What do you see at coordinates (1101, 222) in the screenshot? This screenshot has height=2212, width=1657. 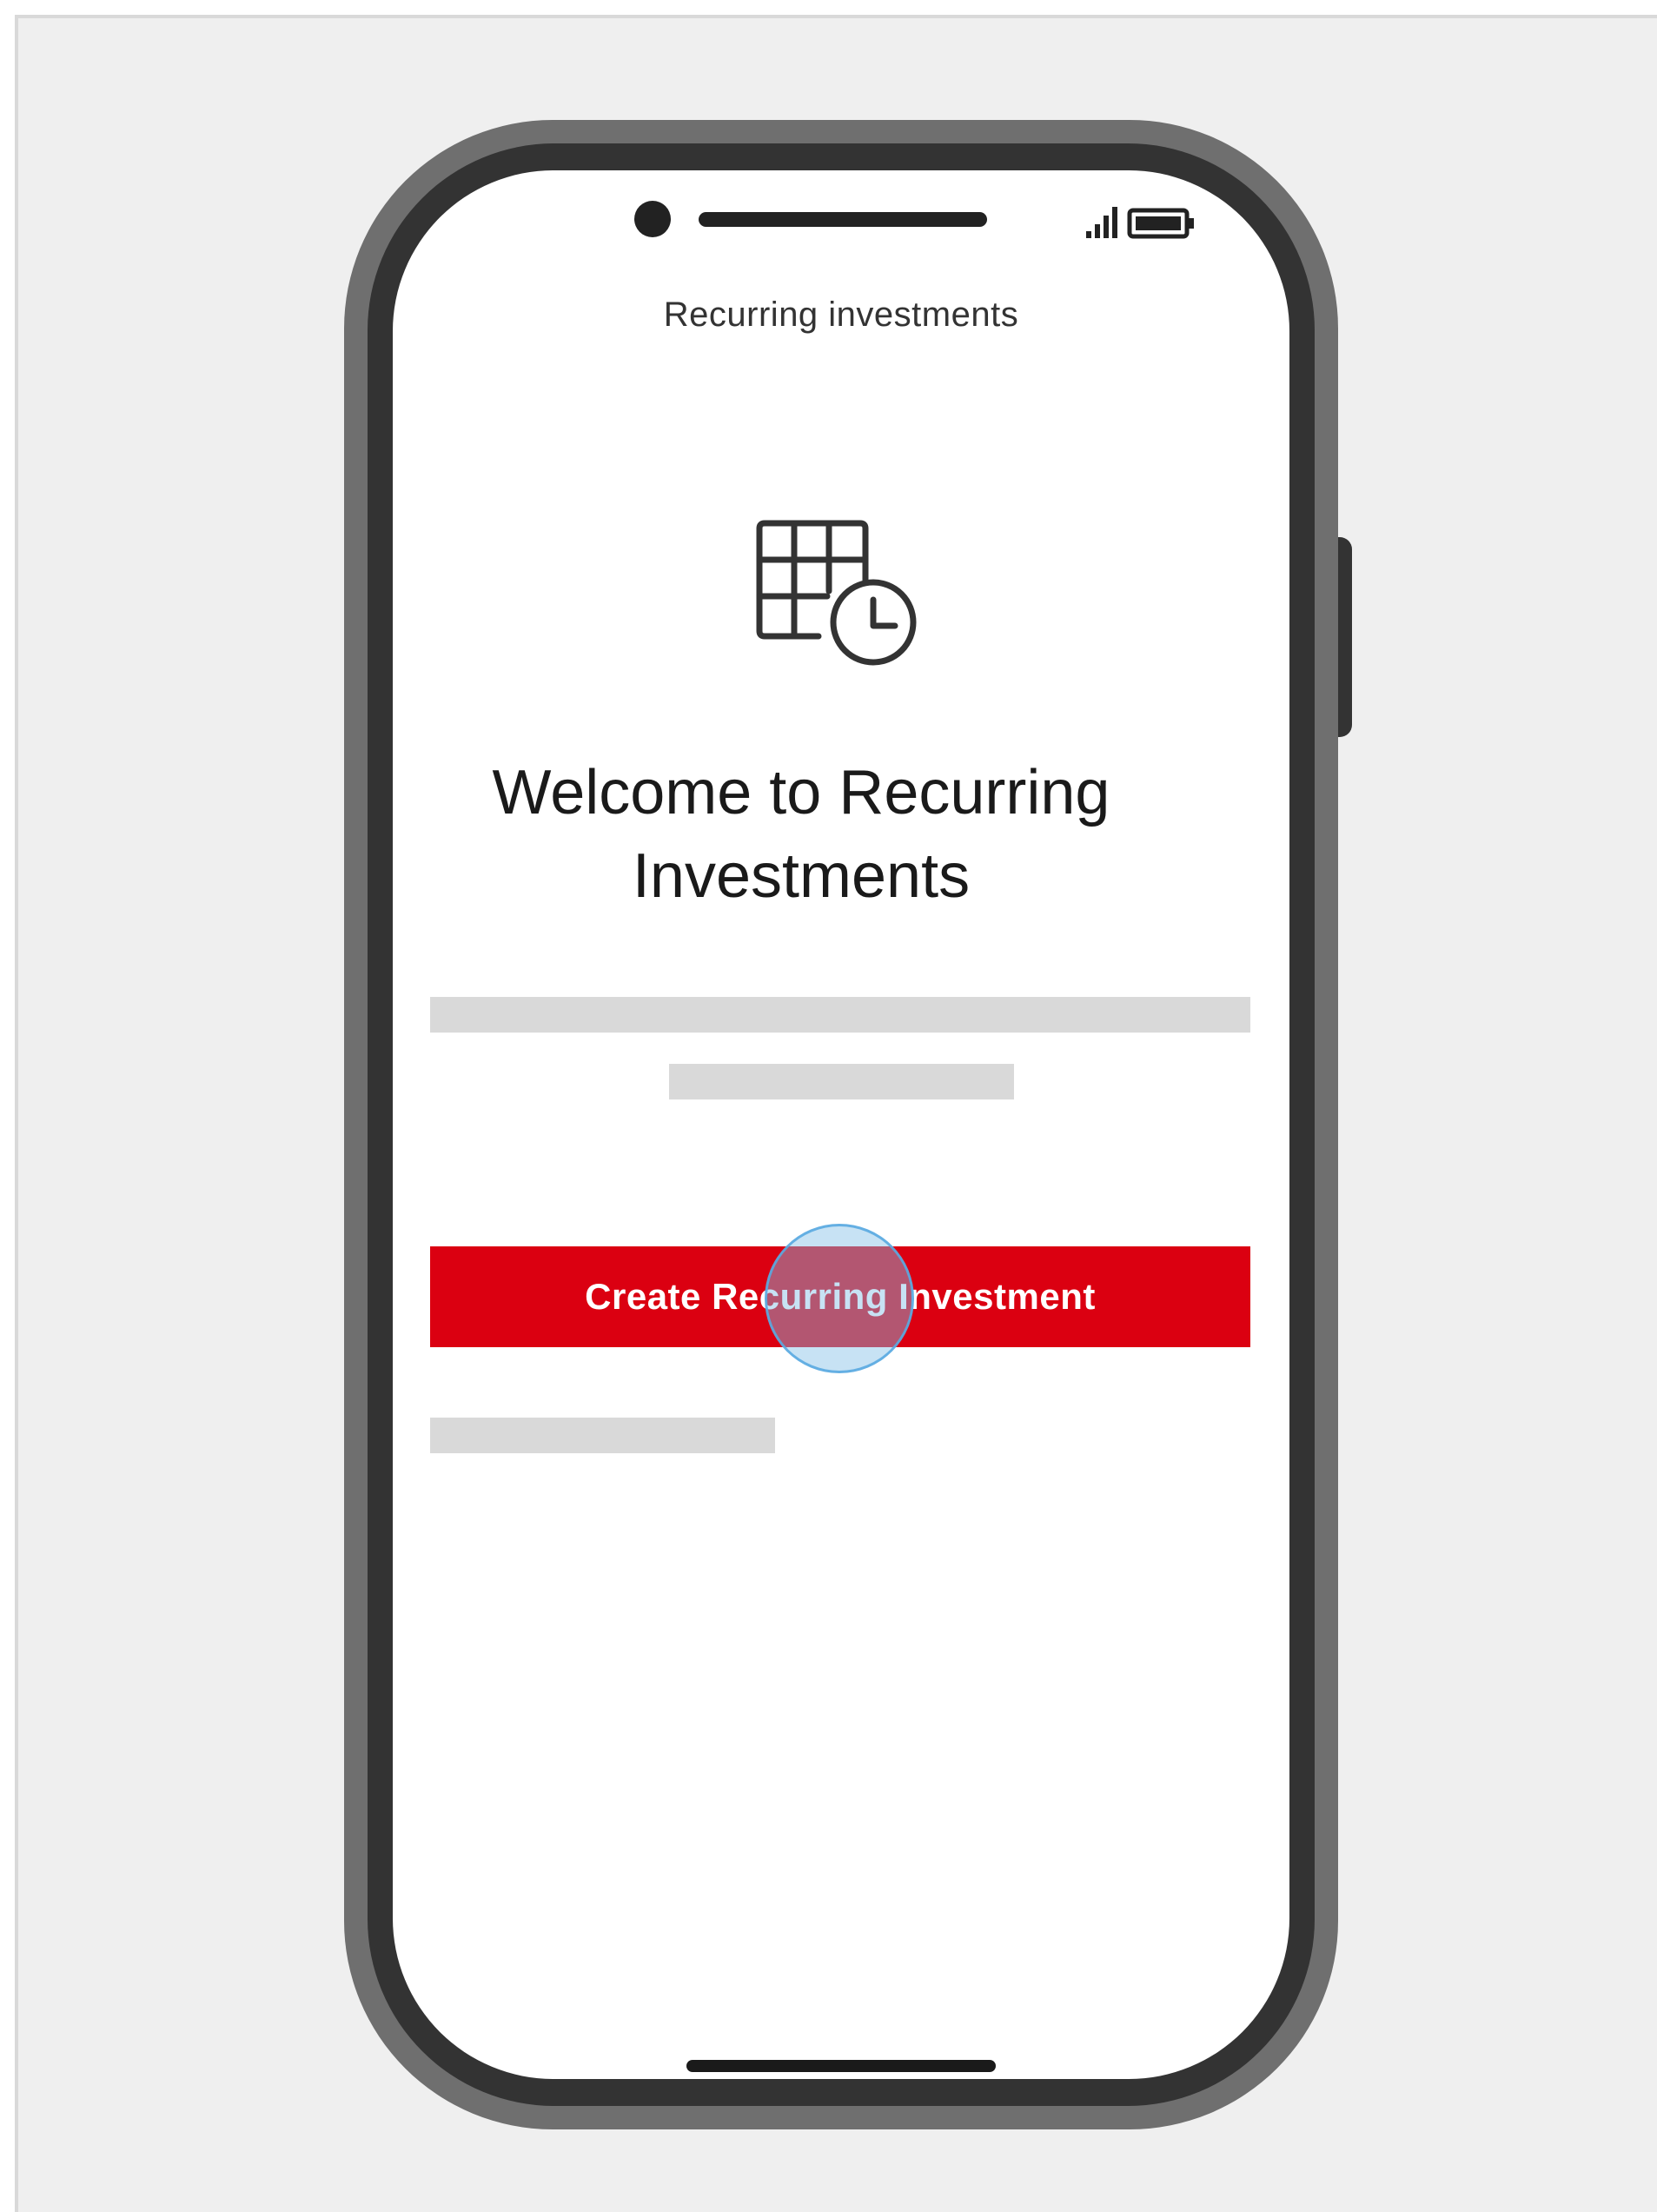 I see `signal-icon` at bounding box center [1101, 222].